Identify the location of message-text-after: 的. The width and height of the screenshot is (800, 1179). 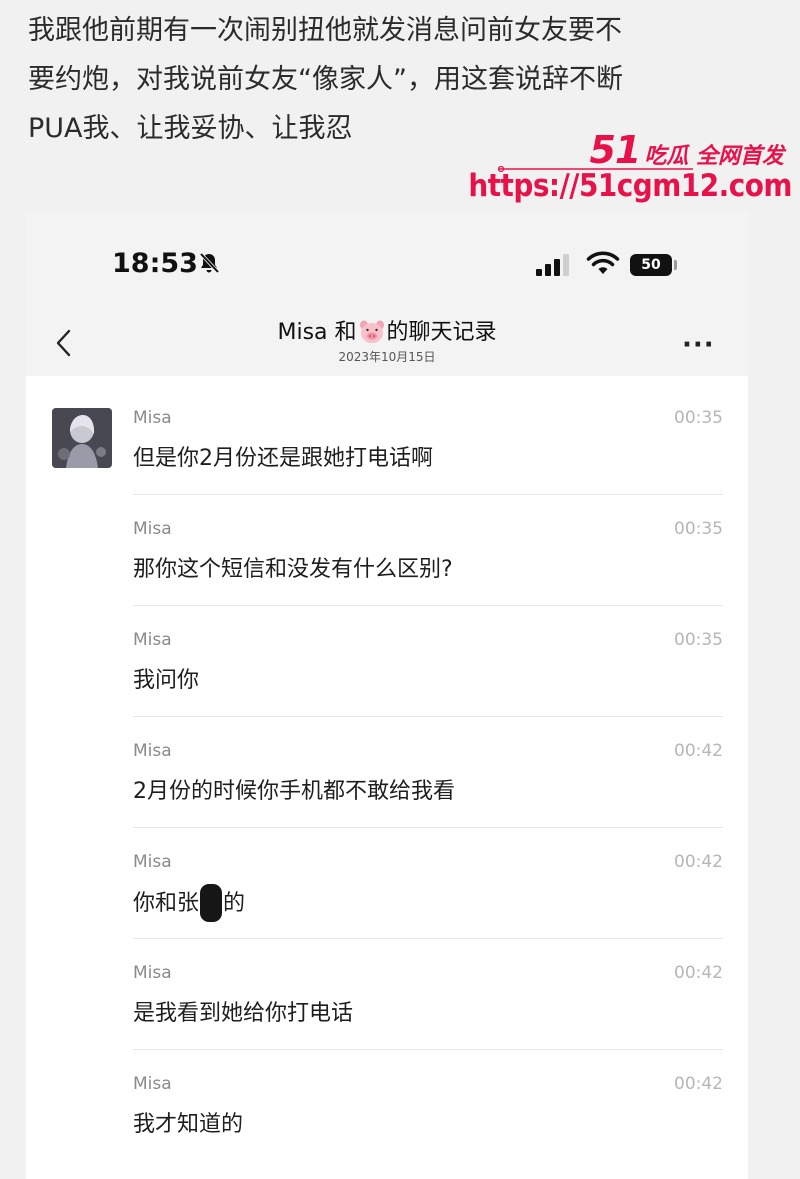
(234, 903).